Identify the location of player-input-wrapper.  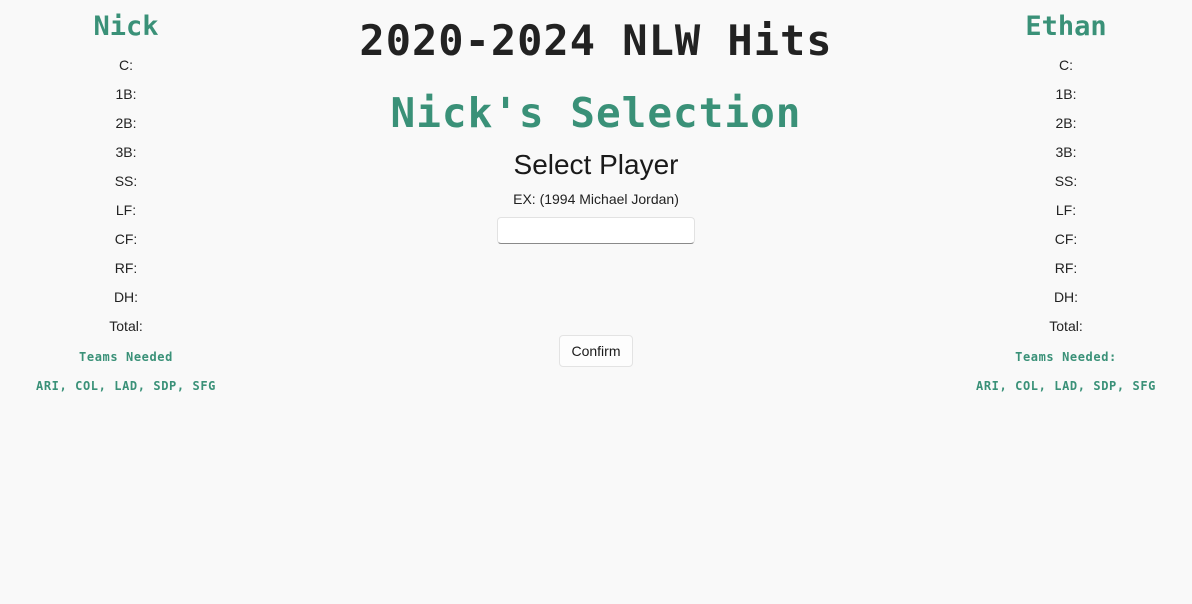
(596, 231).